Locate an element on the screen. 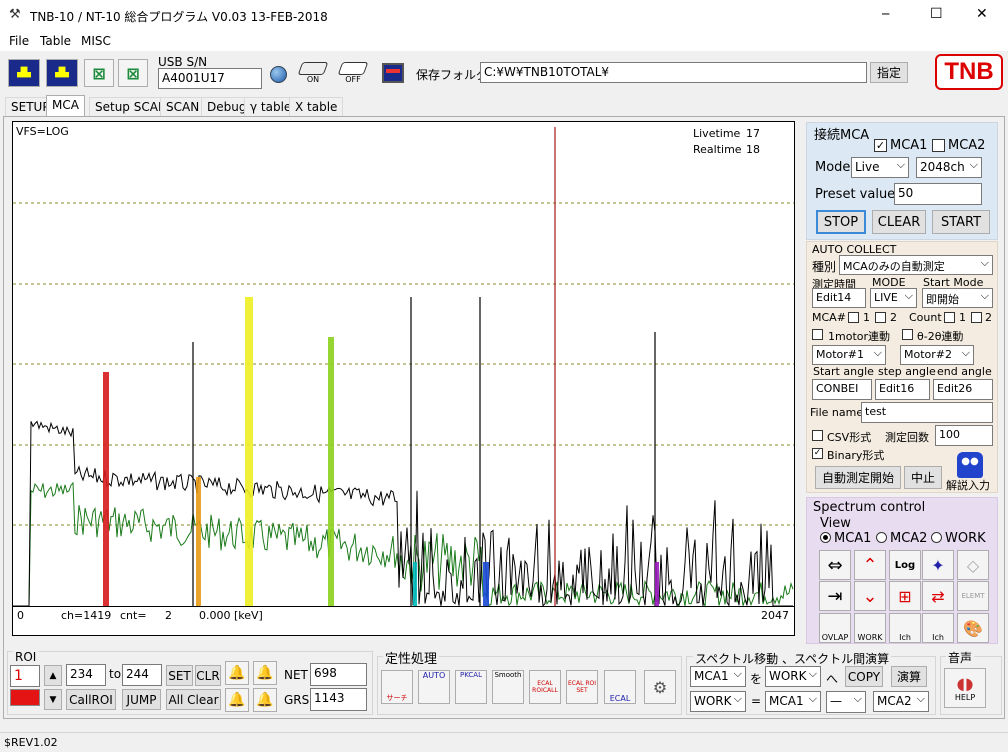 The width and height of the screenshot is (1008, 752). roi-color-swatch is located at coordinates (25, 697).